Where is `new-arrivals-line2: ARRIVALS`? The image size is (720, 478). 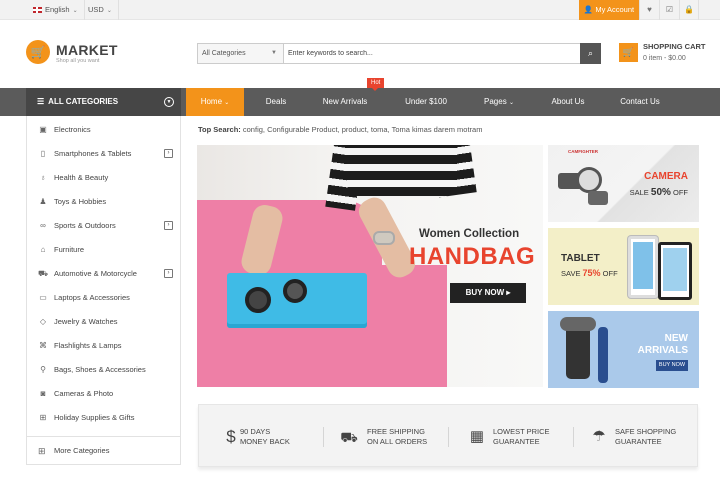 new-arrivals-line2: ARRIVALS is located at coordinates (662, 350).